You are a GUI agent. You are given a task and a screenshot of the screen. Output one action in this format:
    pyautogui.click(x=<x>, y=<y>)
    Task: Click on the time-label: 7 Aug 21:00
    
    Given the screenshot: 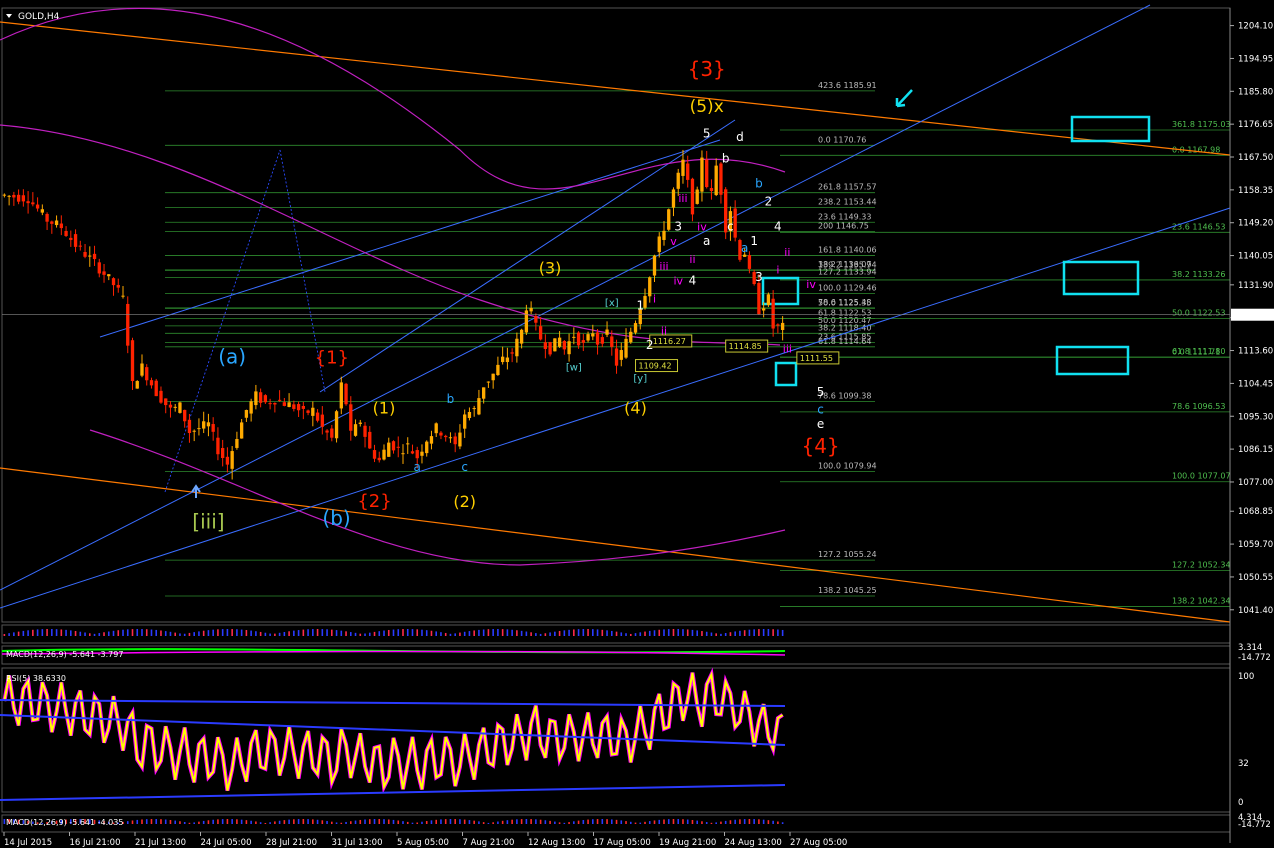 What is the action you would take?
    pyautogui.click(x=489, y=843)
    